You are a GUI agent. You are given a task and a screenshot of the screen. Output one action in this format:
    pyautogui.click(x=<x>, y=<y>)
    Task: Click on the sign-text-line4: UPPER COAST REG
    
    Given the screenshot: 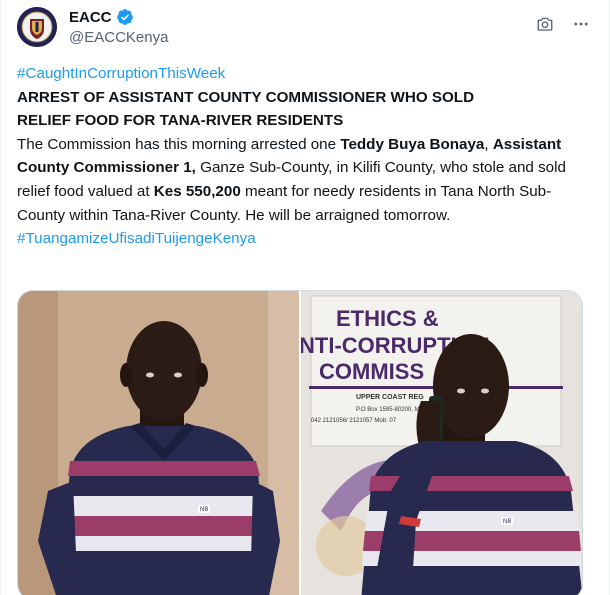 What is the action you would take?
    pyautogui.click(x=390, y=397)
    